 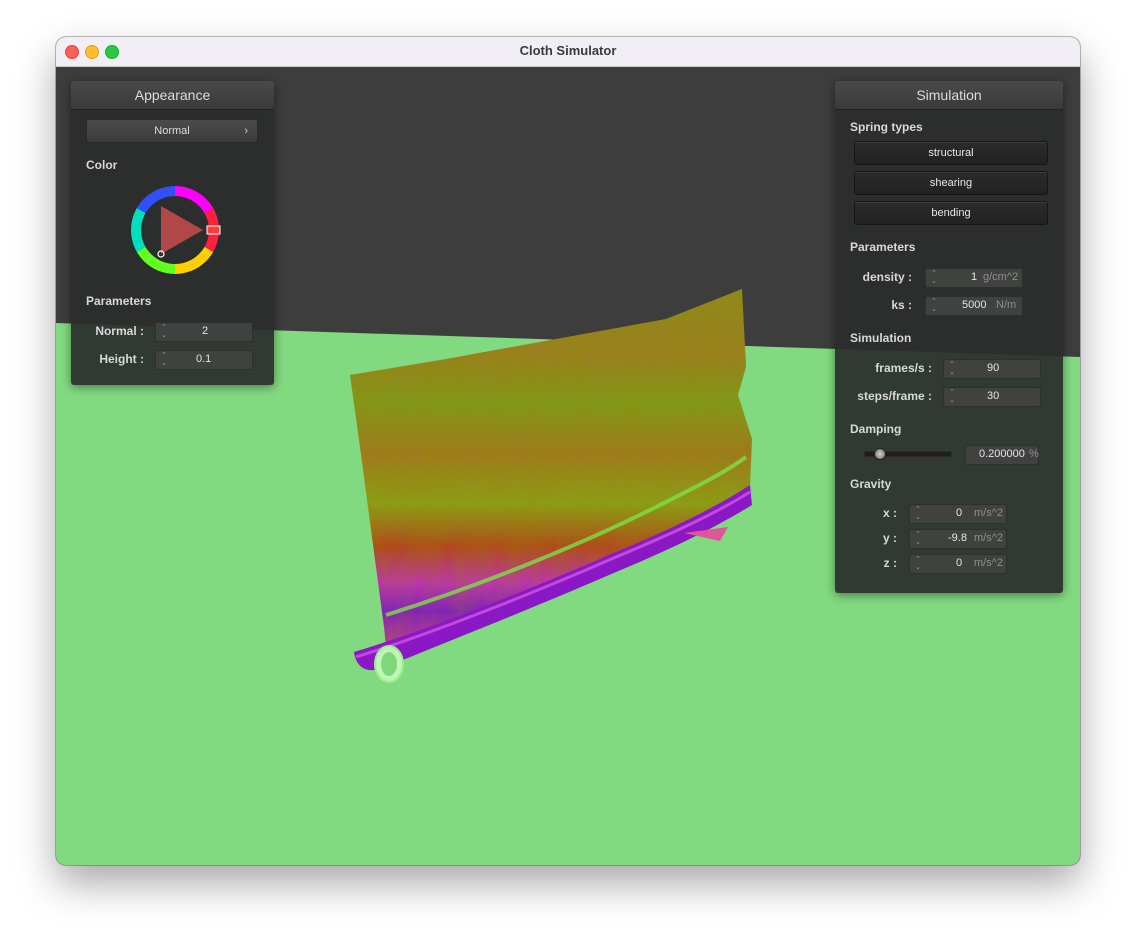 I want to click on simulation-section-label: Simulation, so click(x=881, y=338).